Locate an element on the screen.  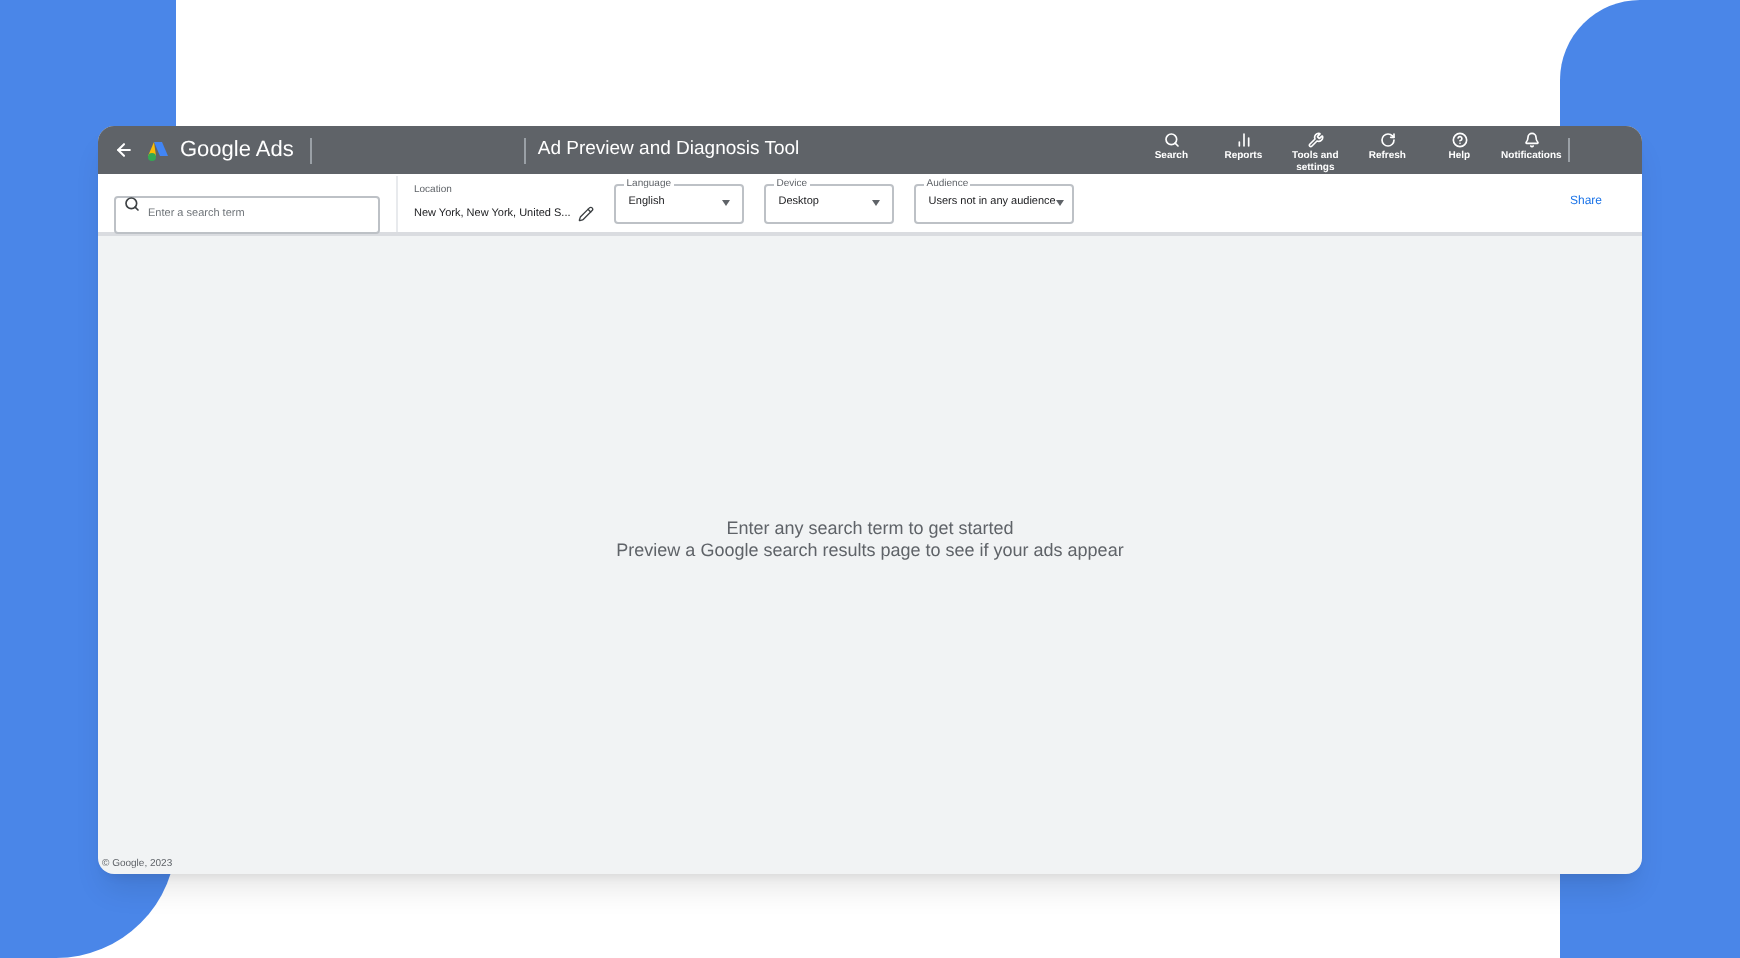
logo-icon is located at coordinates (158, 150).